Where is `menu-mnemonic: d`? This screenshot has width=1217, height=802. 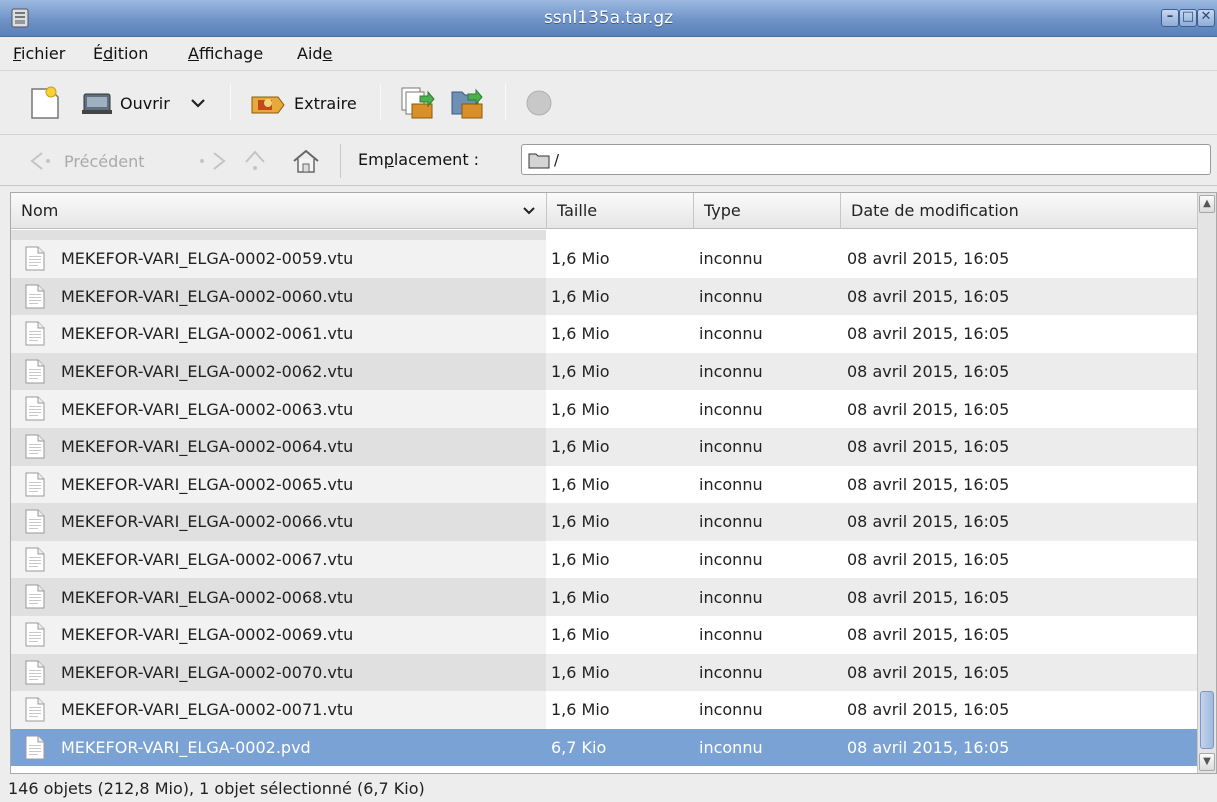 menu-mnemonic: d is located at coordinates (108, 53).